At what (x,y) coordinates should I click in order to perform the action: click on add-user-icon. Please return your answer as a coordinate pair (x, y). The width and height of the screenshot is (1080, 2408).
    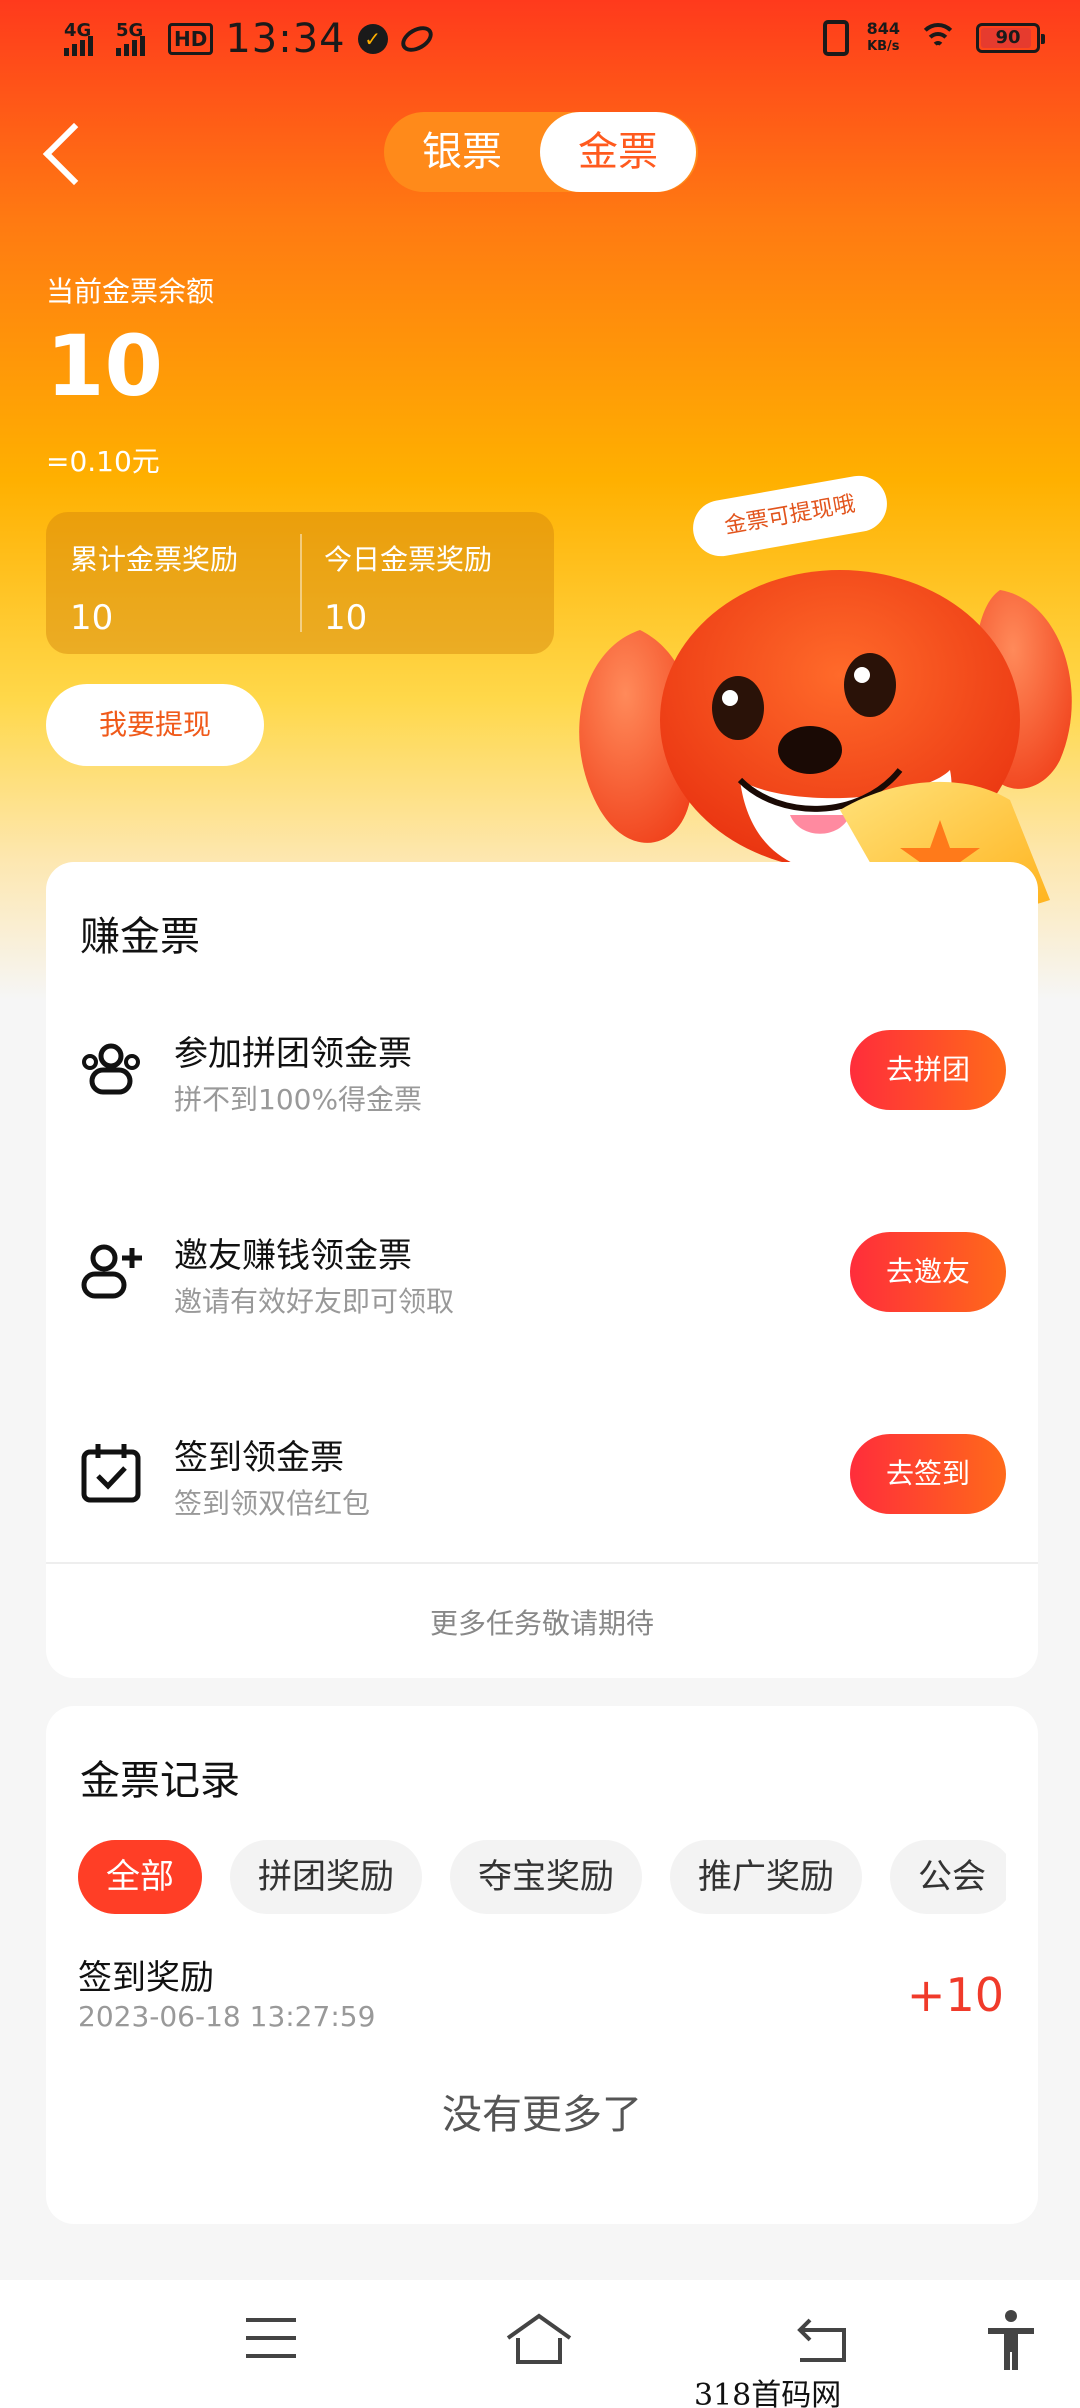
    Looking at the image, I should click on (111, 1271).